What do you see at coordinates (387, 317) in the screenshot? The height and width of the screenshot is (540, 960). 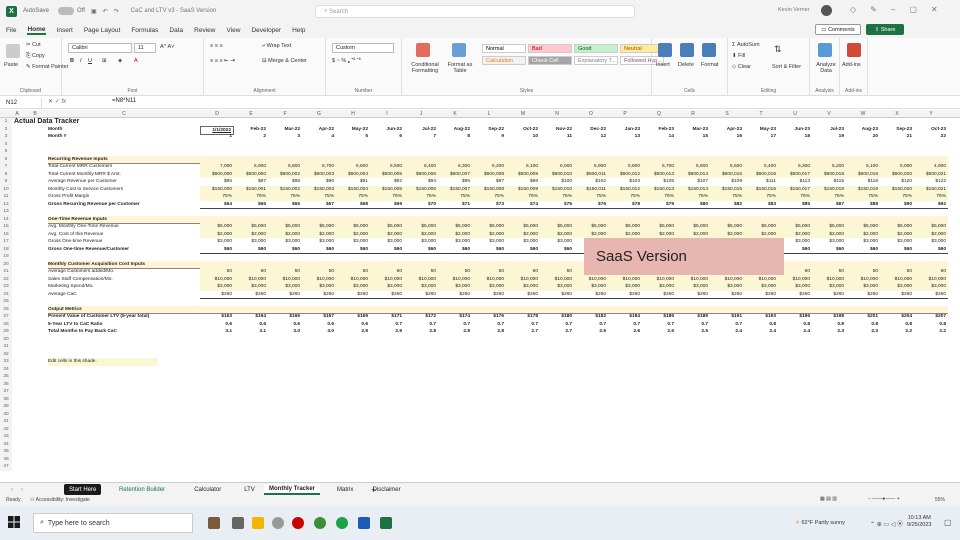 I see `table-cell: $171` at bounding box center [387, 317].